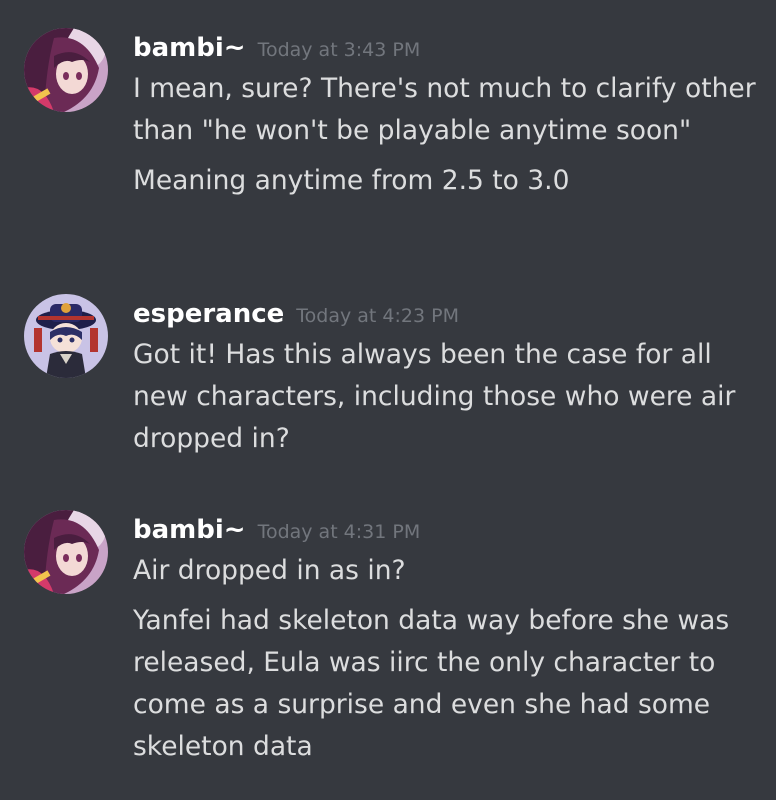 Image resolution: width=776 pixels, height=800 pixels. What do you see at coordinates (377, 316) in the screenshot?
I see `timestamp: Today at 4:23 PM` at bounding box center [377, 316].